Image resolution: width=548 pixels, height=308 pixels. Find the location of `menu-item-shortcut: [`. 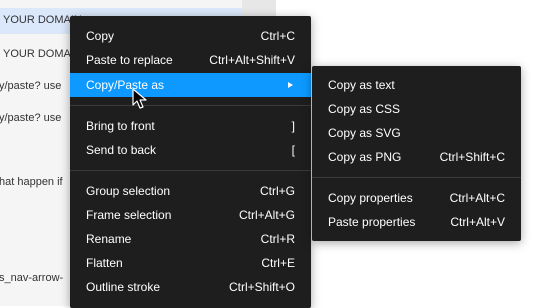

menu-item-shortcut: [ is located at coordinates (293, 150).